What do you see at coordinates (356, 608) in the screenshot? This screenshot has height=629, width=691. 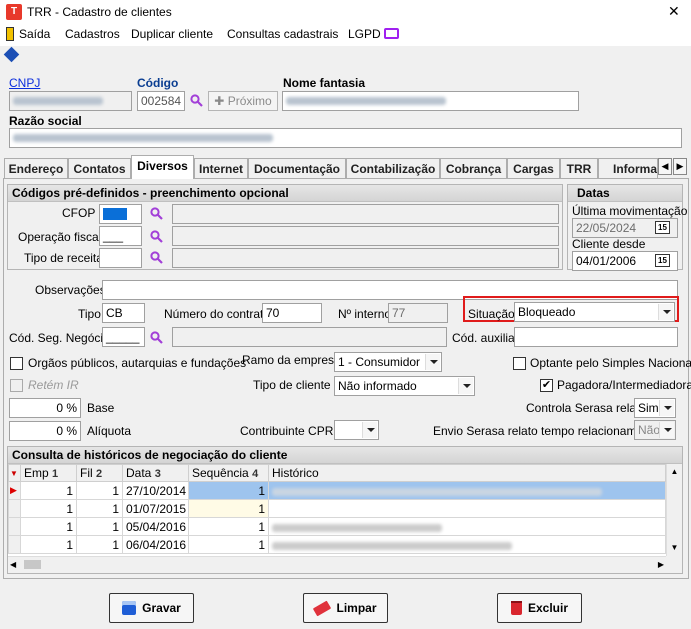 I see `limpar-label: Limpar` at bounding box center [356, 608].